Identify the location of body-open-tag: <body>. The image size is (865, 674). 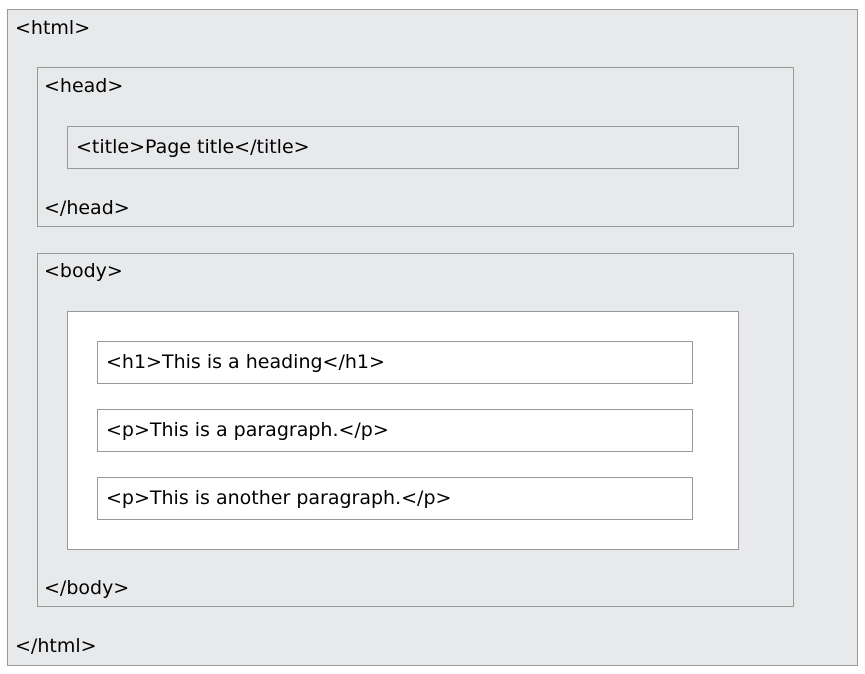
(83, 271).